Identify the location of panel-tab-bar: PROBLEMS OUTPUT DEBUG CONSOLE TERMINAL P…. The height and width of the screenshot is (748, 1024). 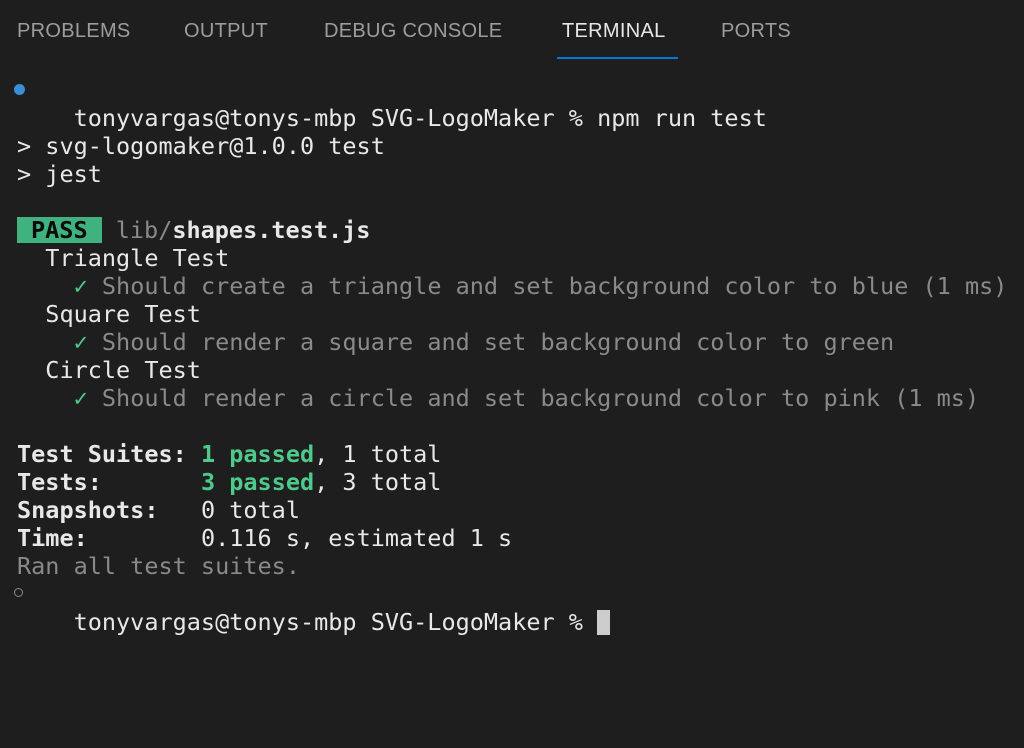
(512, 33).